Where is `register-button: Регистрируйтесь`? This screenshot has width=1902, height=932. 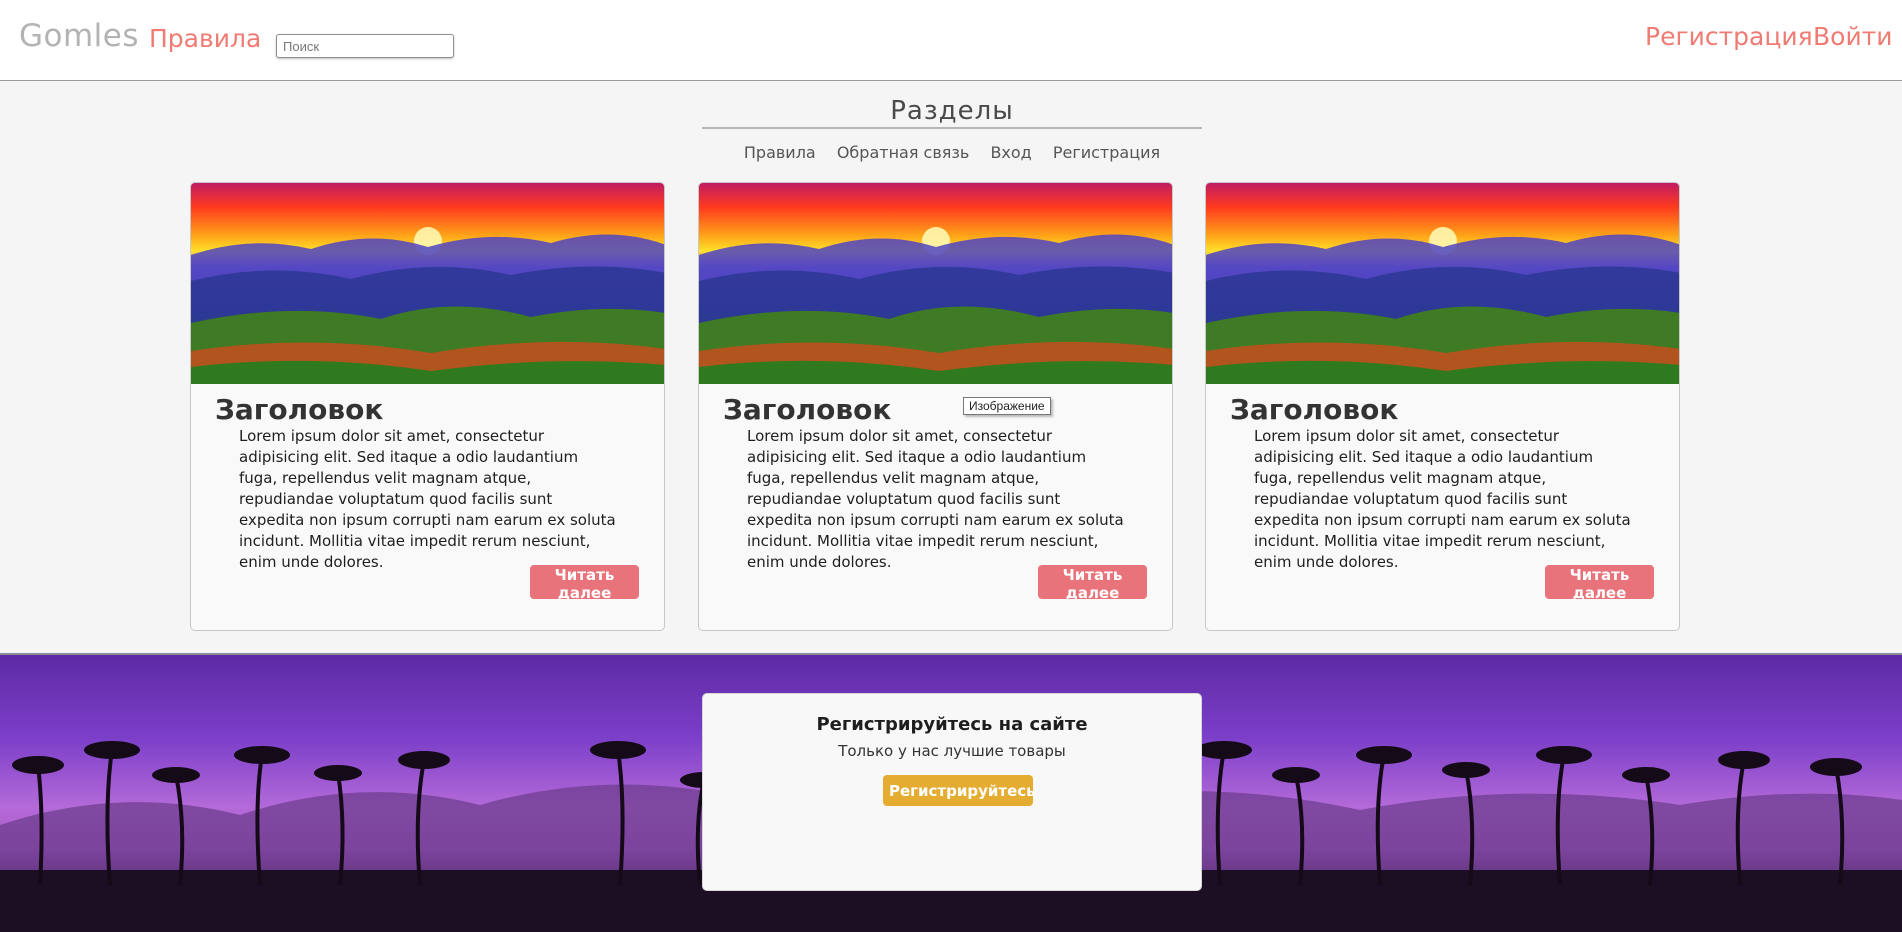
register-button: Регистрируйтесь is located at coordinates (959, 790).